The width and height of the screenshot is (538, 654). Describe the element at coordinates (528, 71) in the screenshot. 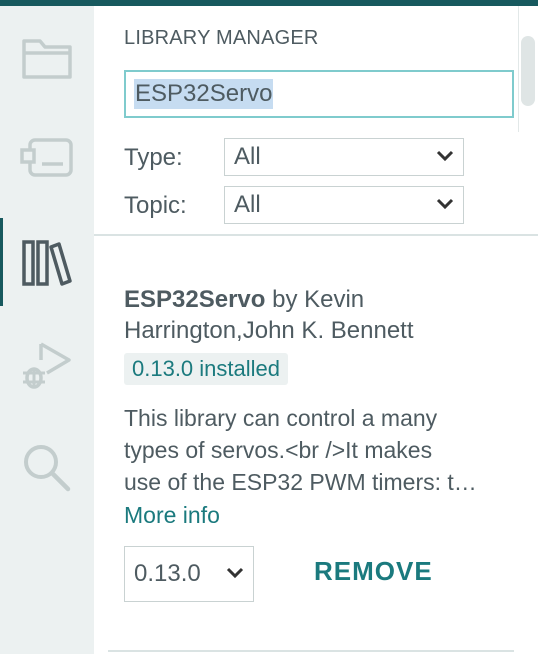

I see `scrollbar-thumb` at that location.